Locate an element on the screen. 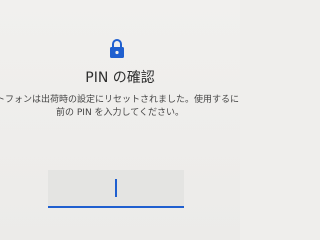  text-cursor is located at coordinates (116, 188).